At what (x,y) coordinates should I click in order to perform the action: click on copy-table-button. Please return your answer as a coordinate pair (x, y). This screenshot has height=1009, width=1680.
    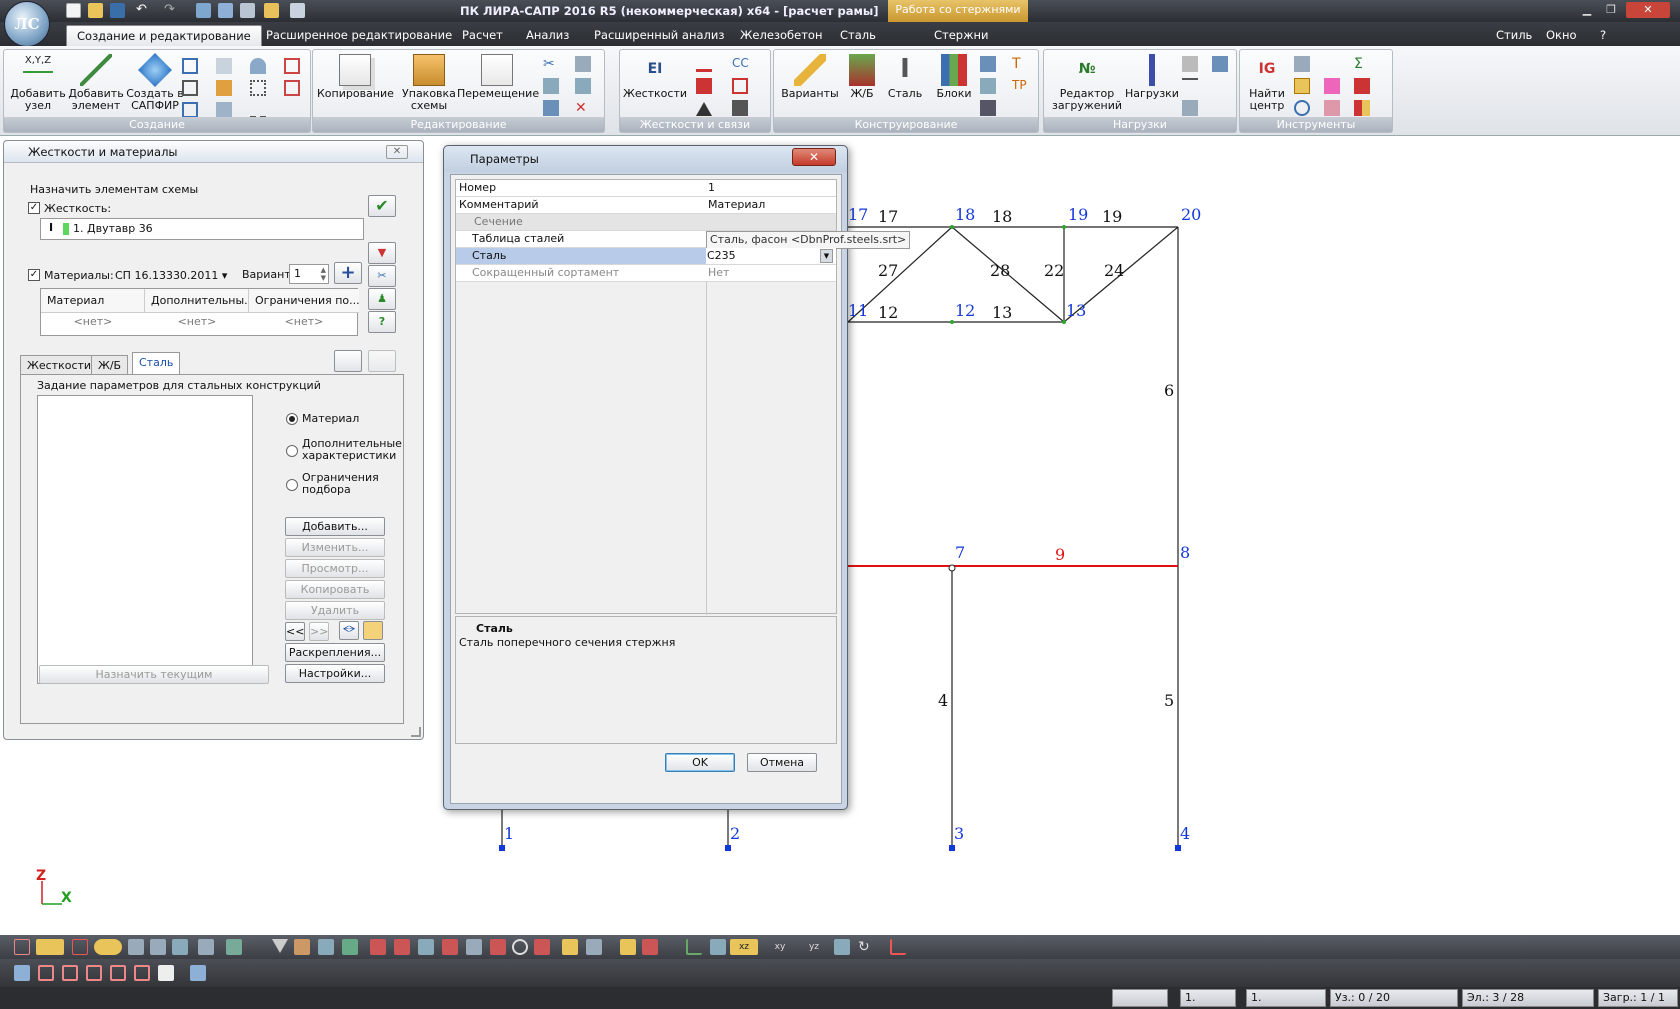
    Looking at the image, I should click on (348, 361).